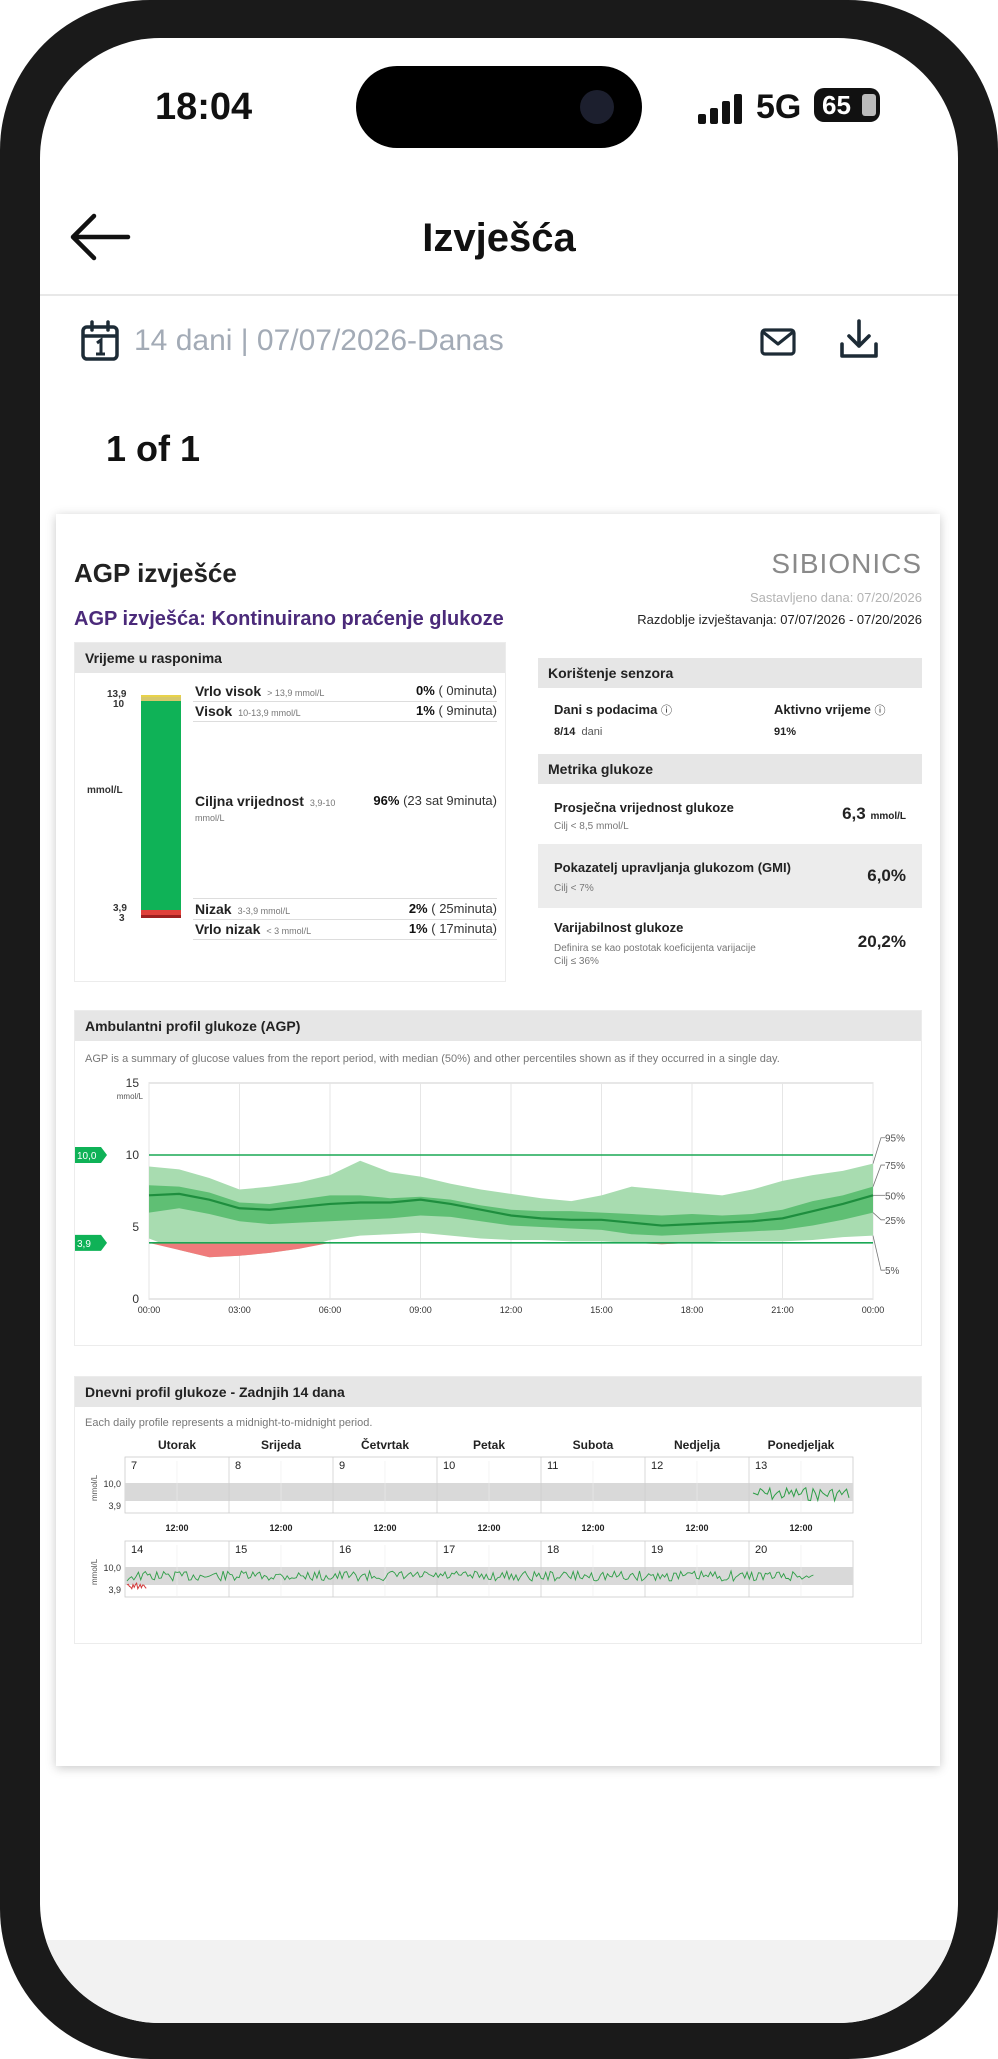 The image size is (998, 2059). Describe the element at coordinates (122, 918) in the screenshot. I see `axis-tick: 3` at that location.